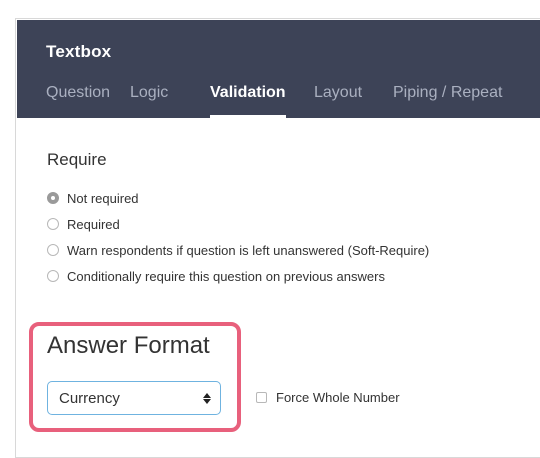 This screenshot has height=458, width=540. Describe the element at coordinates (77, 159) in the screenshot. I see `require-heading: Require` at that location.